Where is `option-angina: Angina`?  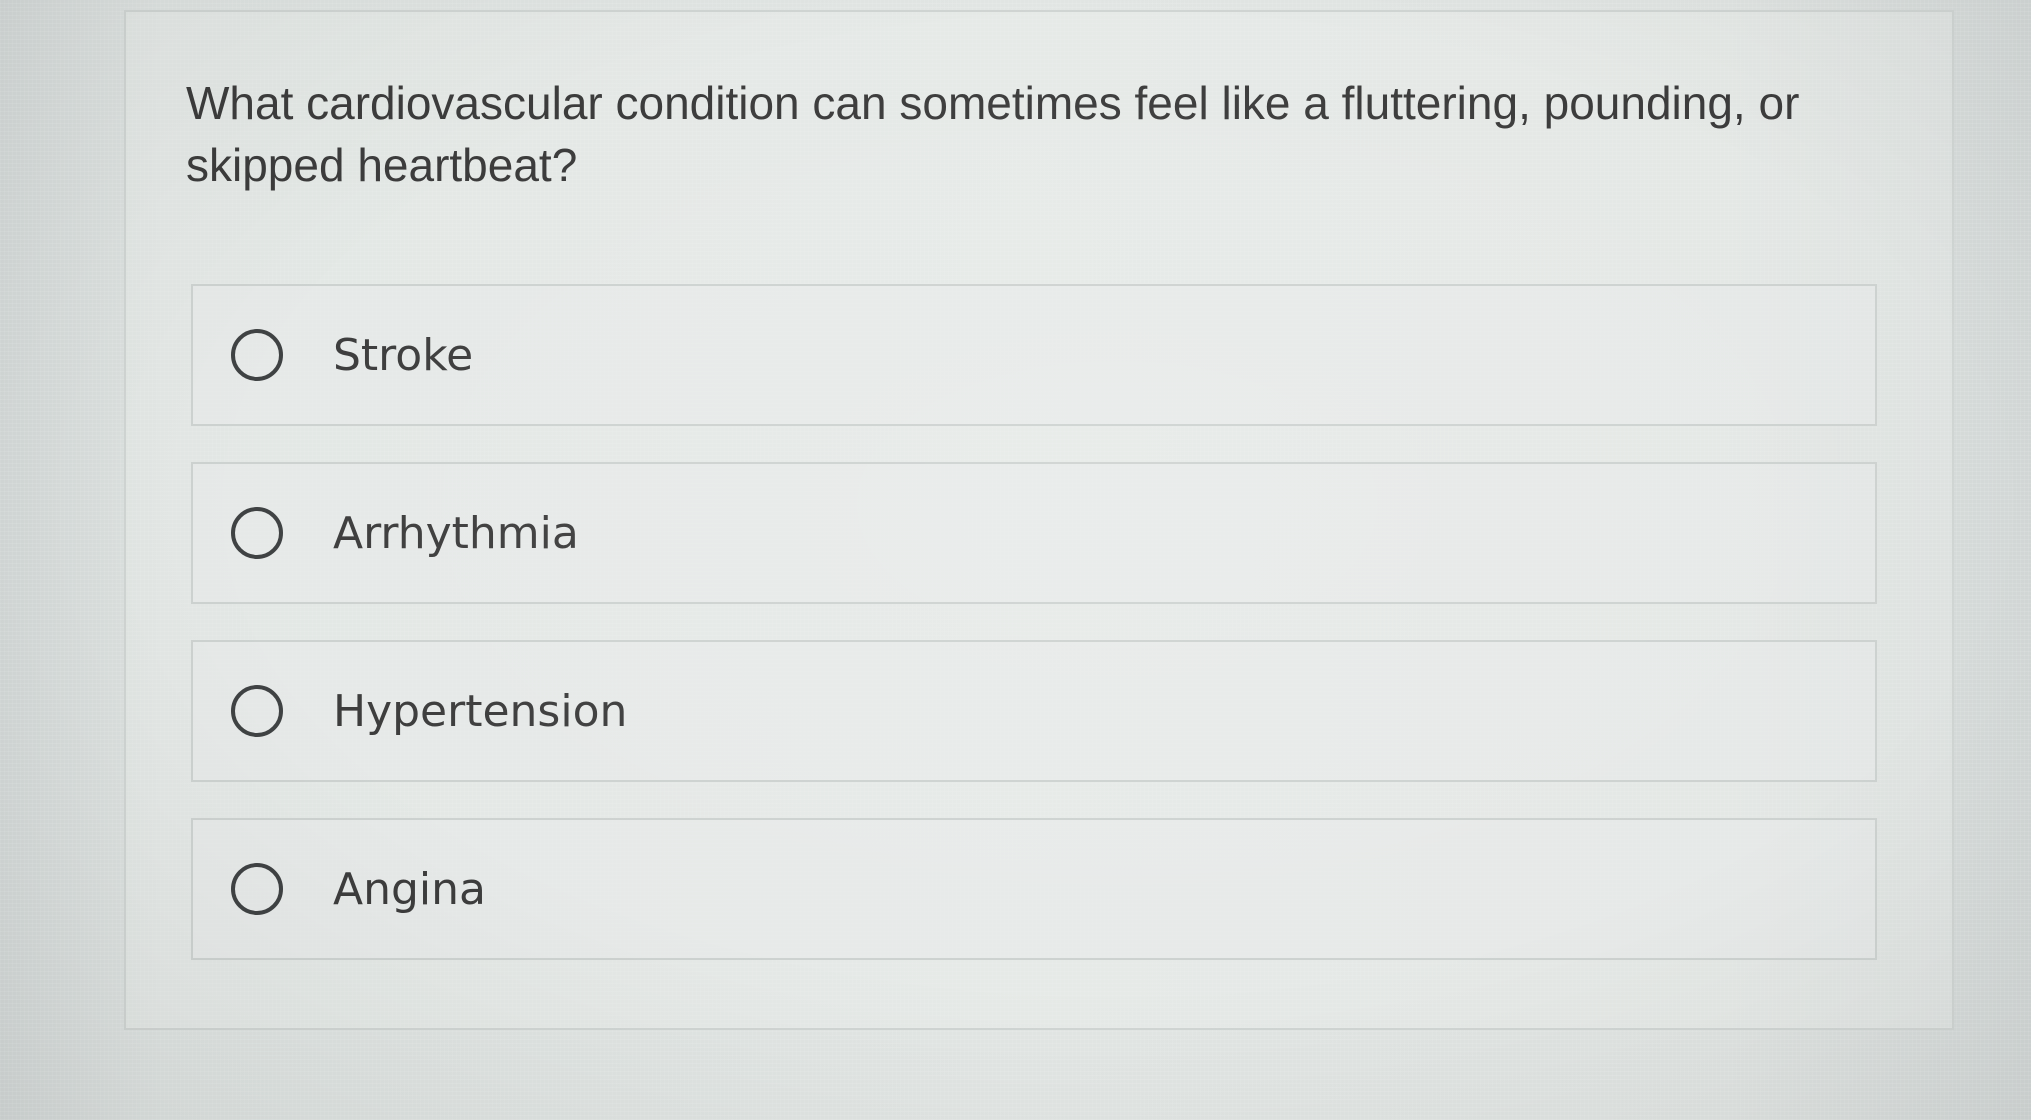
option-angina: Angina is located at coordinates (1034, 889).